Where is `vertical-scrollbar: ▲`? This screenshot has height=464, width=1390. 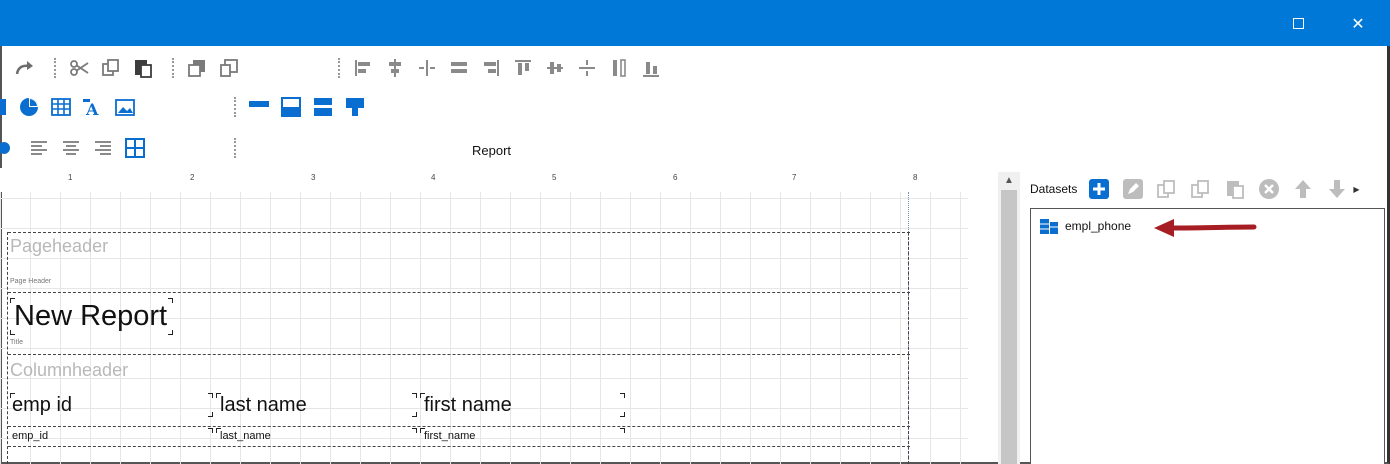
vertical-scrollbar: ▲ is located at coordinates (1009, 318).